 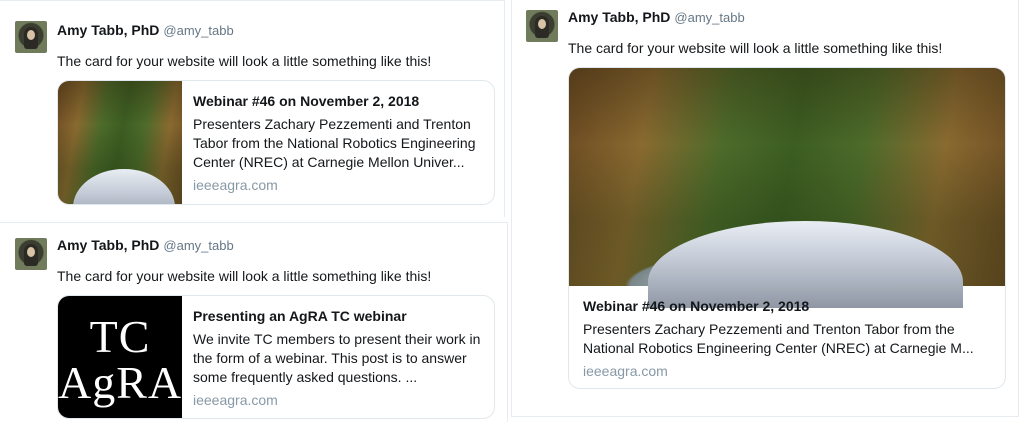 I want to click on card-thumbnail-image, so click(x=120, y=142).